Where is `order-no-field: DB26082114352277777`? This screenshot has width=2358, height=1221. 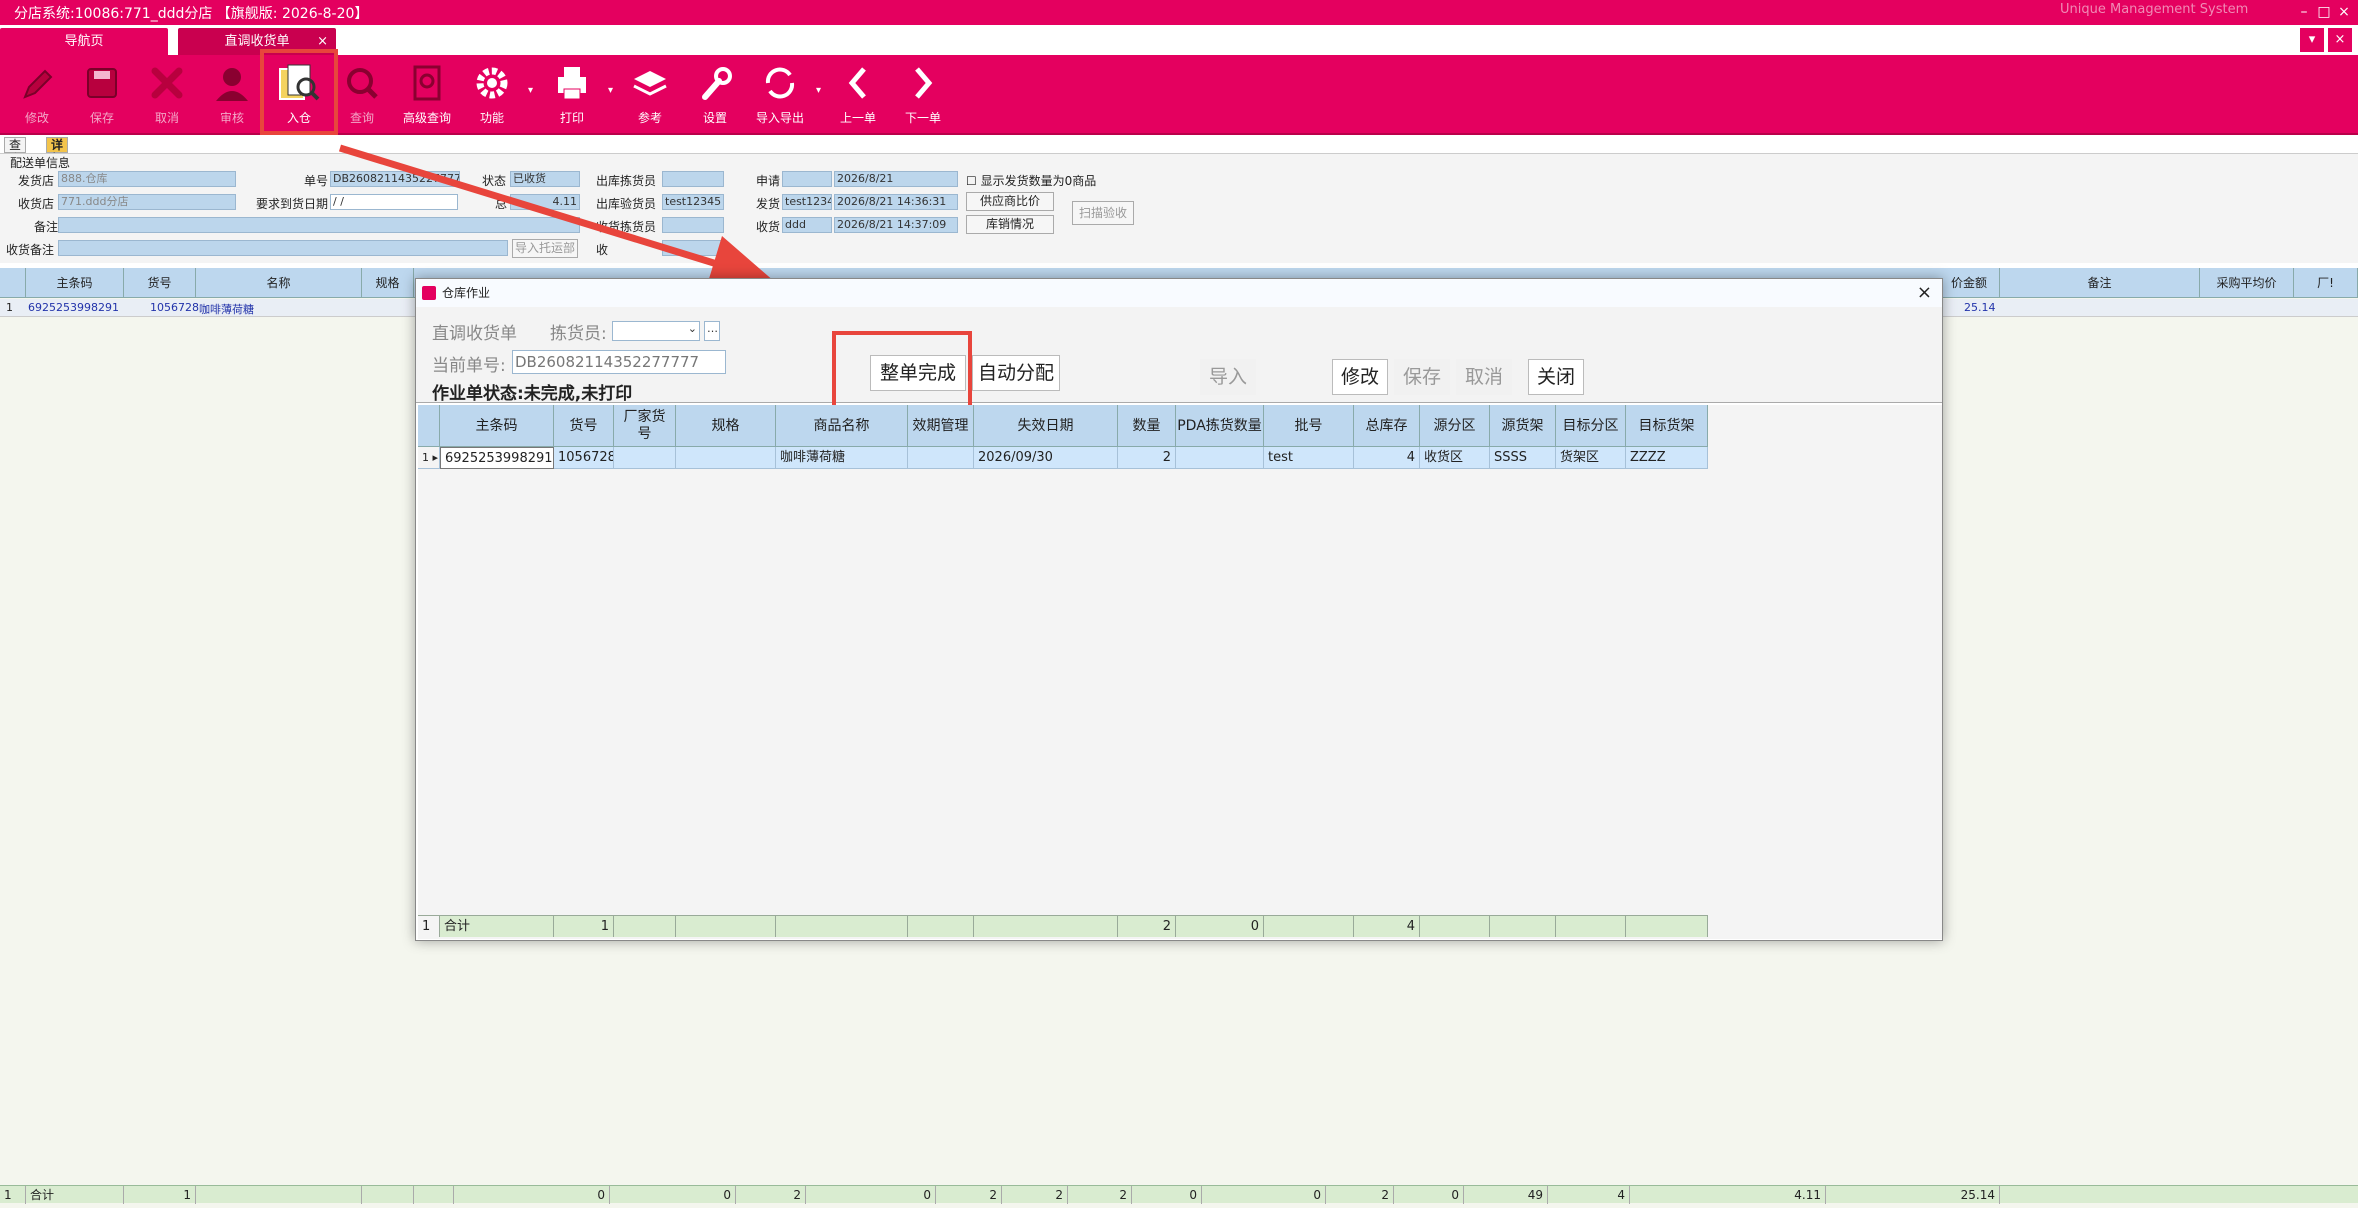 order-no-field: DB26082114352277777 is located at coordinates (395, 179).